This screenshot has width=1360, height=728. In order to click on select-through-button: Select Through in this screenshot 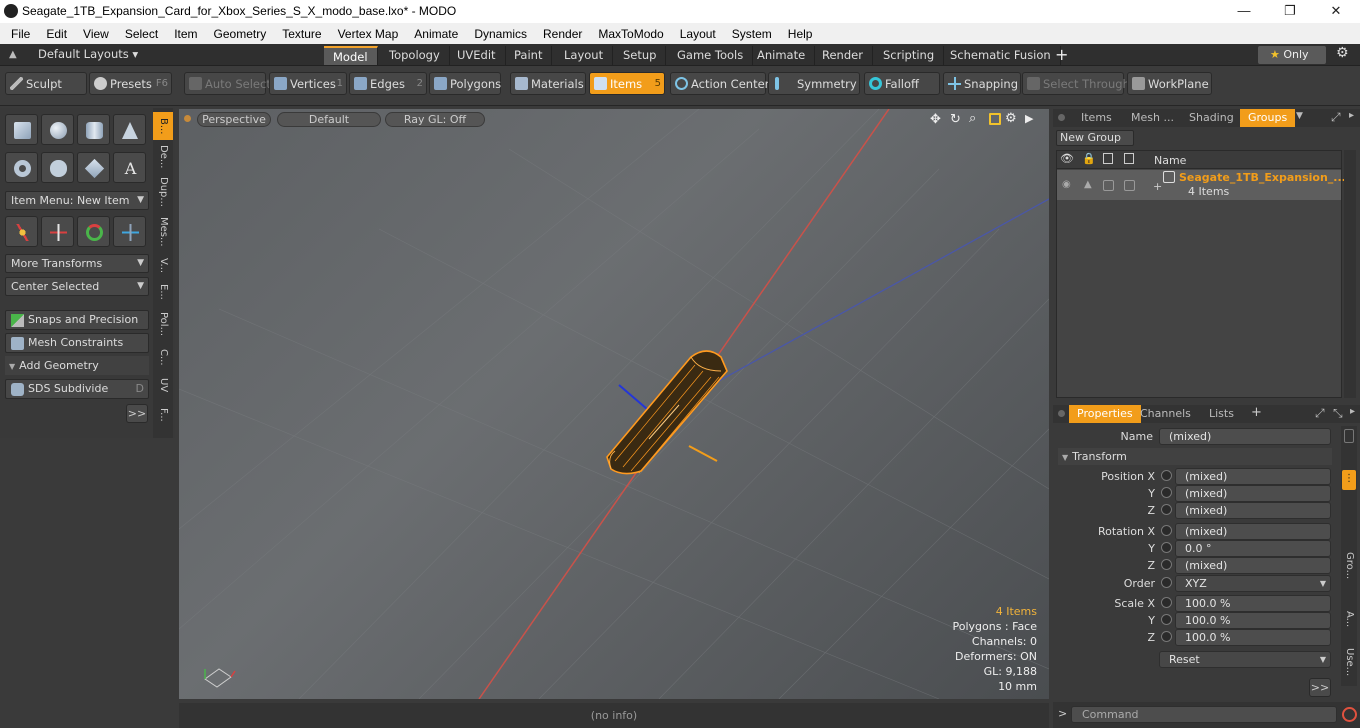, I will do `click(1076, 83)`.